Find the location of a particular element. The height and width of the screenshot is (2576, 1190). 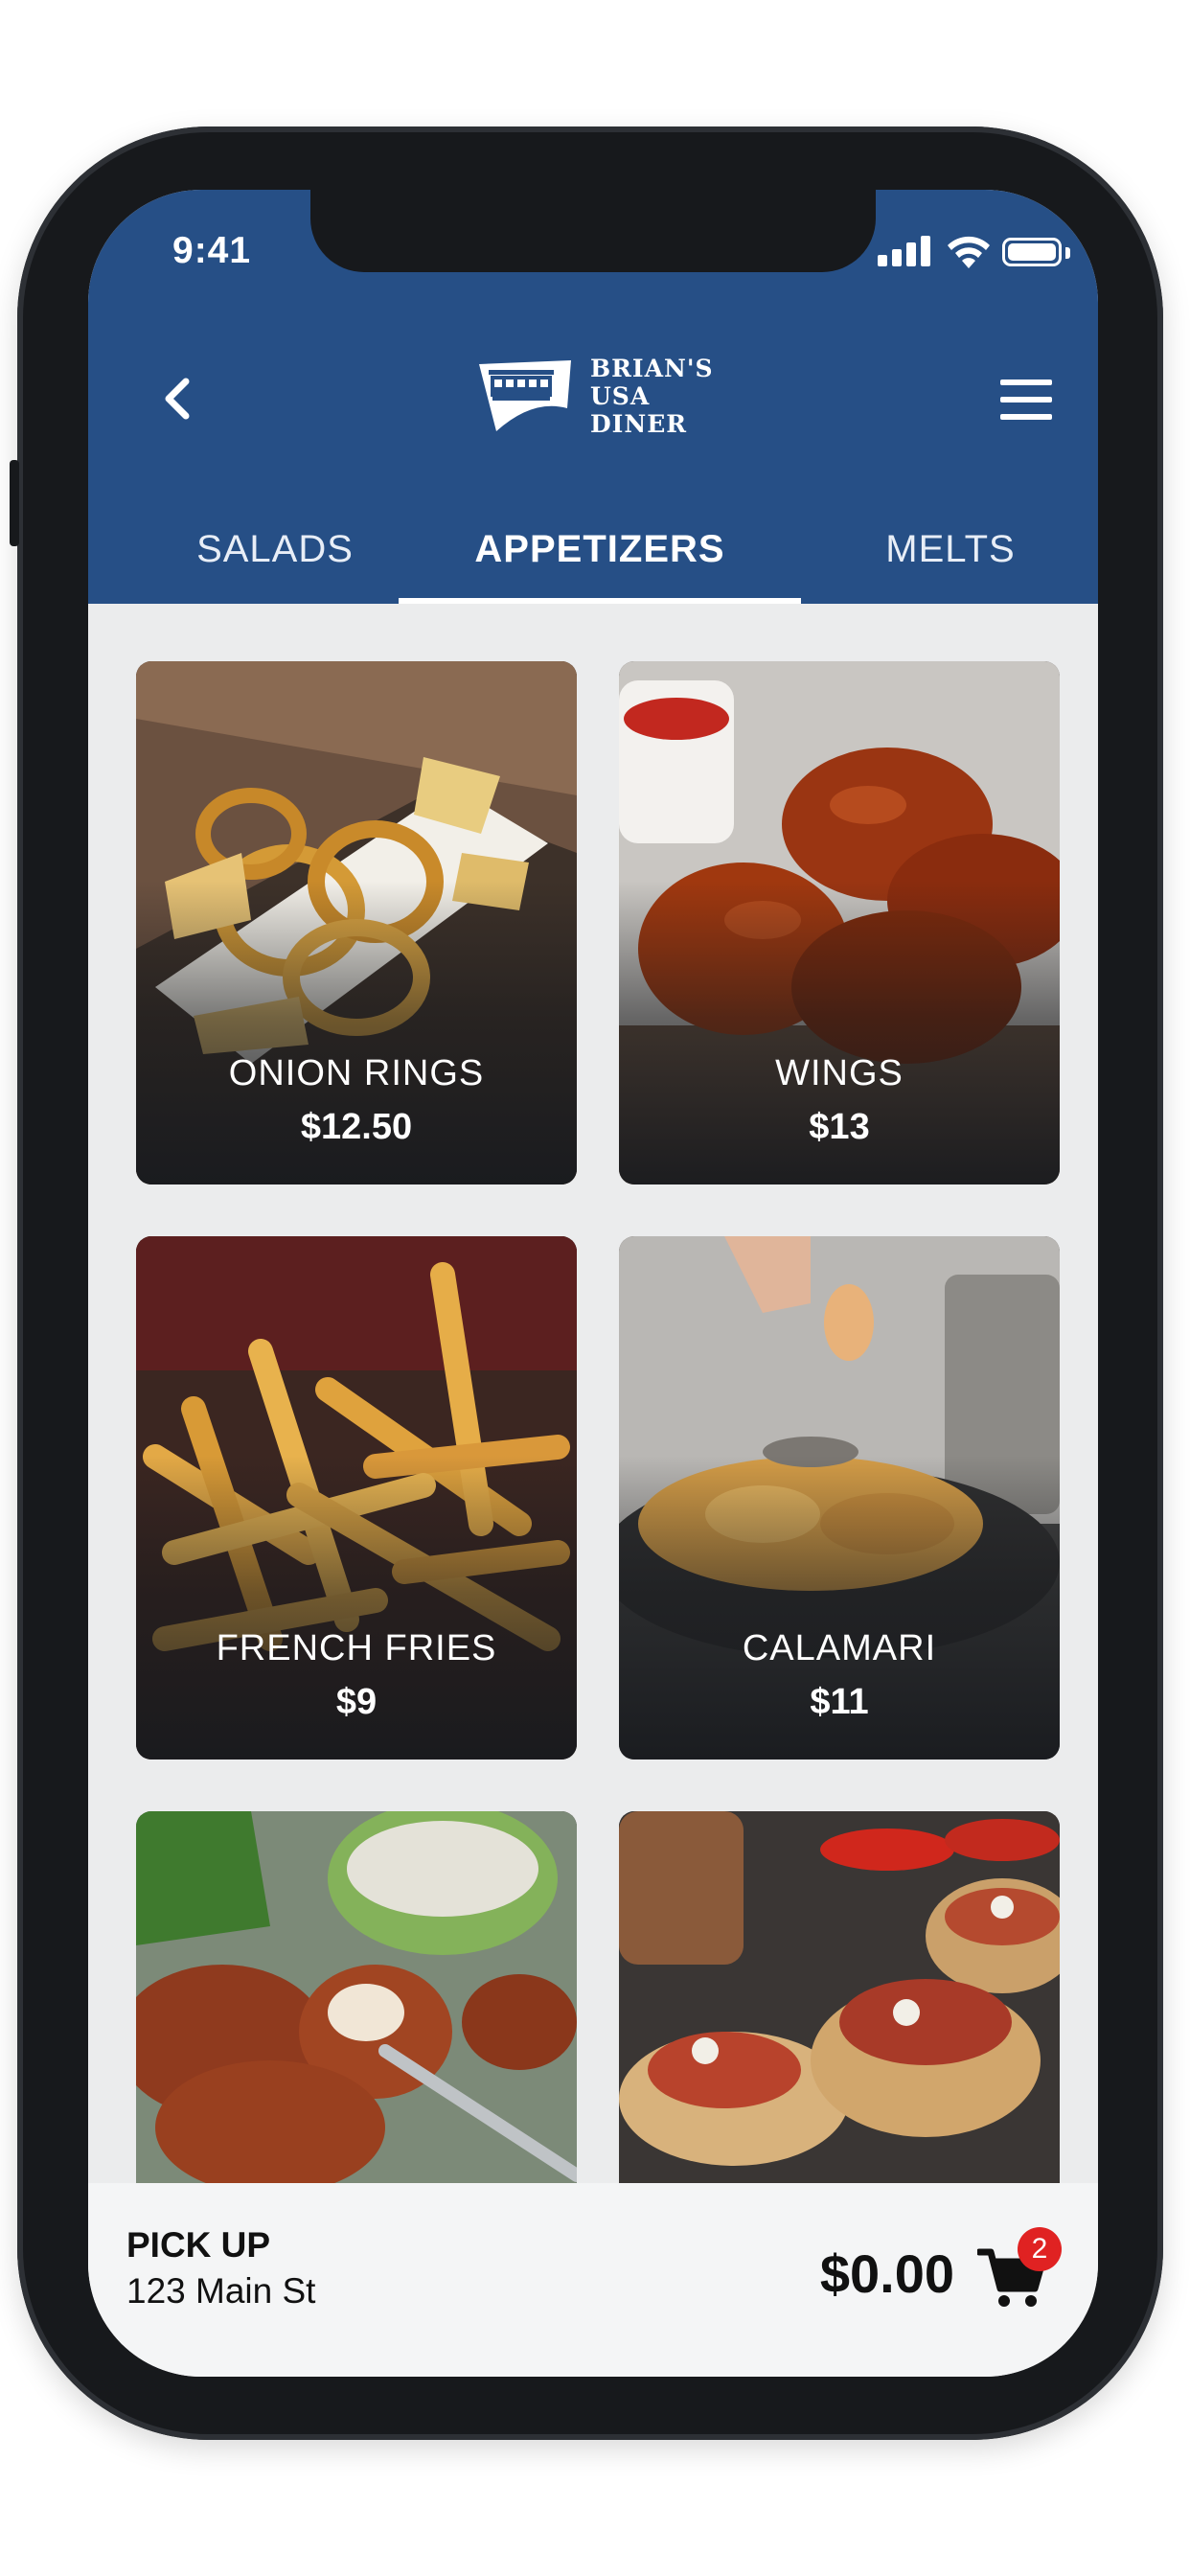

chevron-left-icon is located at coordinates (178, 399).